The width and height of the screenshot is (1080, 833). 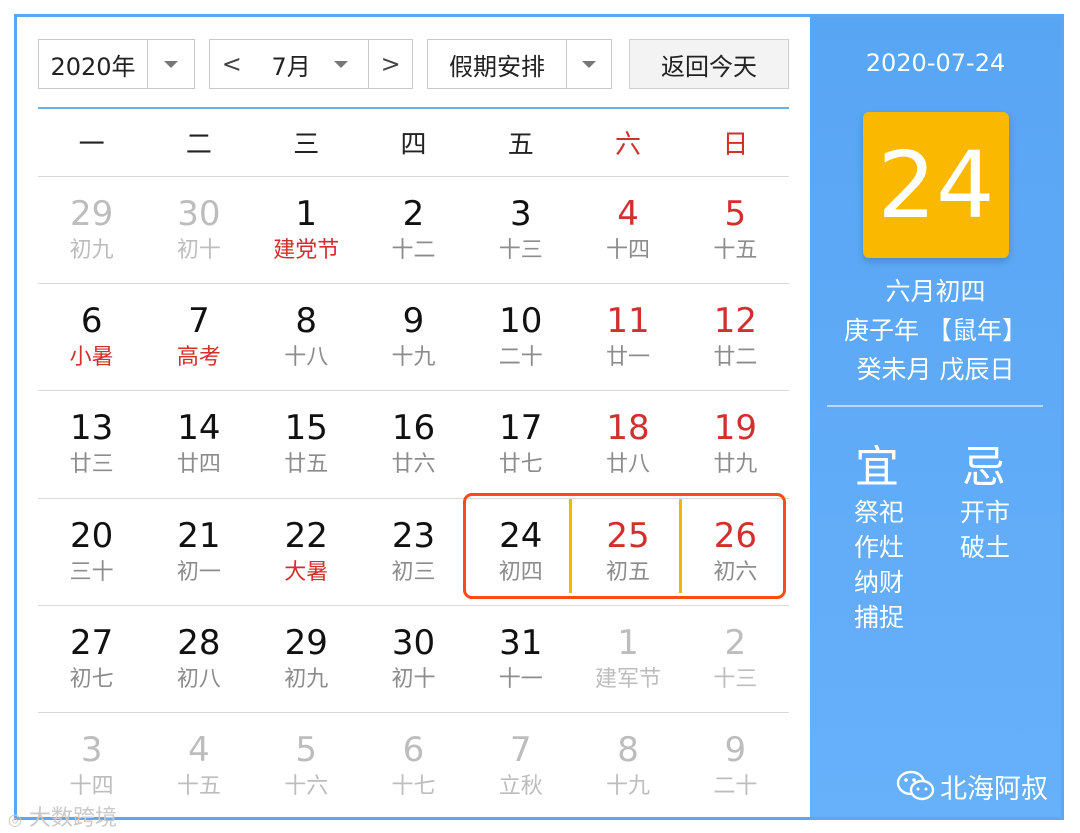 I want to click on day-cell: 31 十一, so click(x=520, y=659).